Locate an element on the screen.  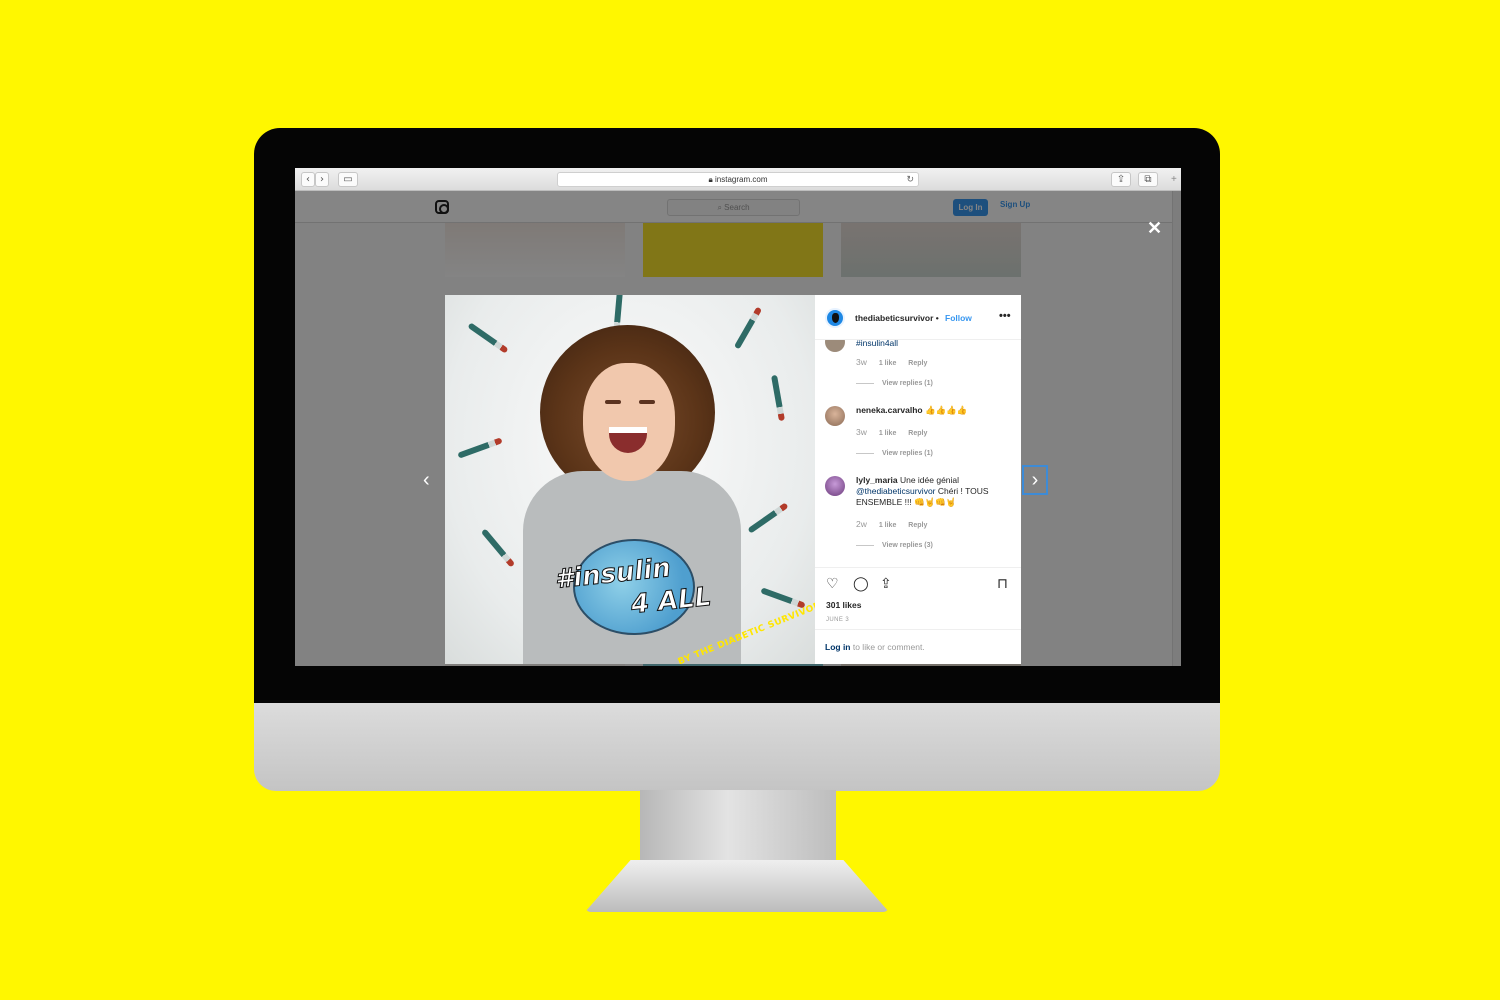
login-prompt: Log in to like or comment. is located at coordinates (918, 646).